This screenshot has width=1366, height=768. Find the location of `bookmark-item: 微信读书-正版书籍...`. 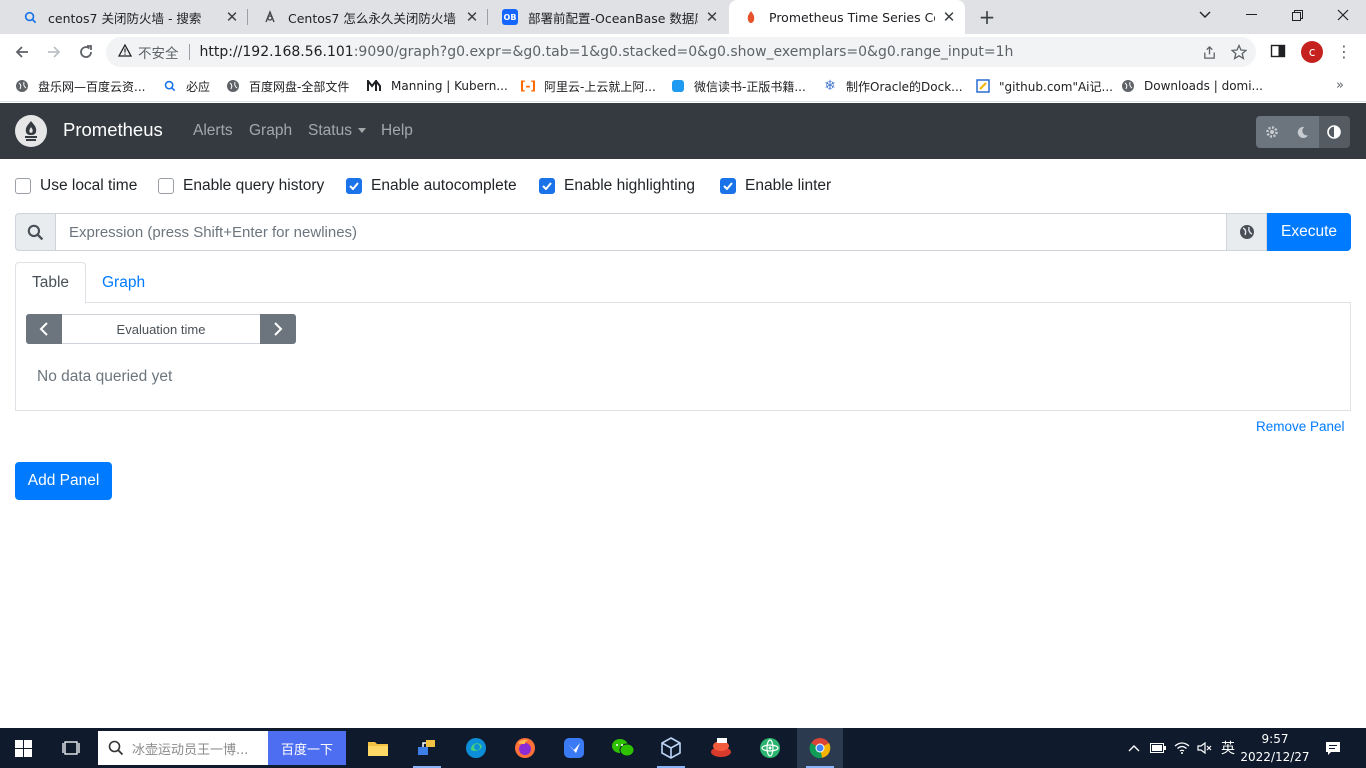

bookmark-item: 微信读书-正版书籍... is located at coordinates (738, 86).